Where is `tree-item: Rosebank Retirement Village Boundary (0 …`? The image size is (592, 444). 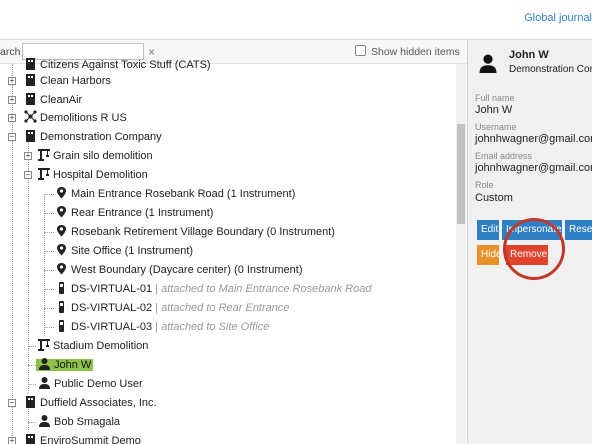 tree-item: Rosebank Retirement Village Boundary (0 … is located at coordinates (195, 232).